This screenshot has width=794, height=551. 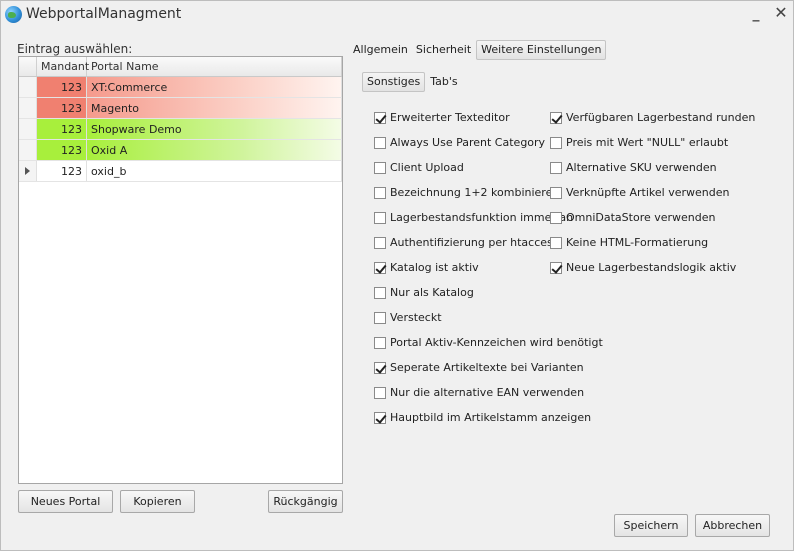 What do you see at coordinates (157, 501) in the screenshot?
I see `copy-button: Kopieren` at bounding box center [157, 501].